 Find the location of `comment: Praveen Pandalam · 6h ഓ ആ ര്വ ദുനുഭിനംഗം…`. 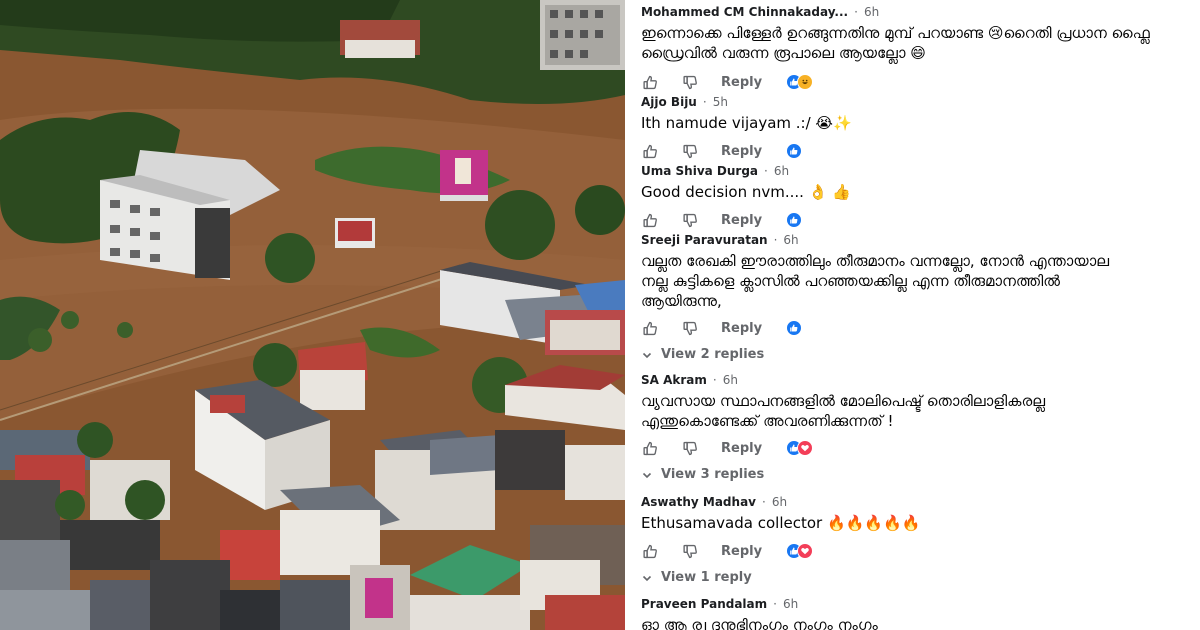

comment: Praveen Pandalam · 6h ഓ ആ ര്വ ദുനുഭിനംഗം… is located at coordinates (920, 613).